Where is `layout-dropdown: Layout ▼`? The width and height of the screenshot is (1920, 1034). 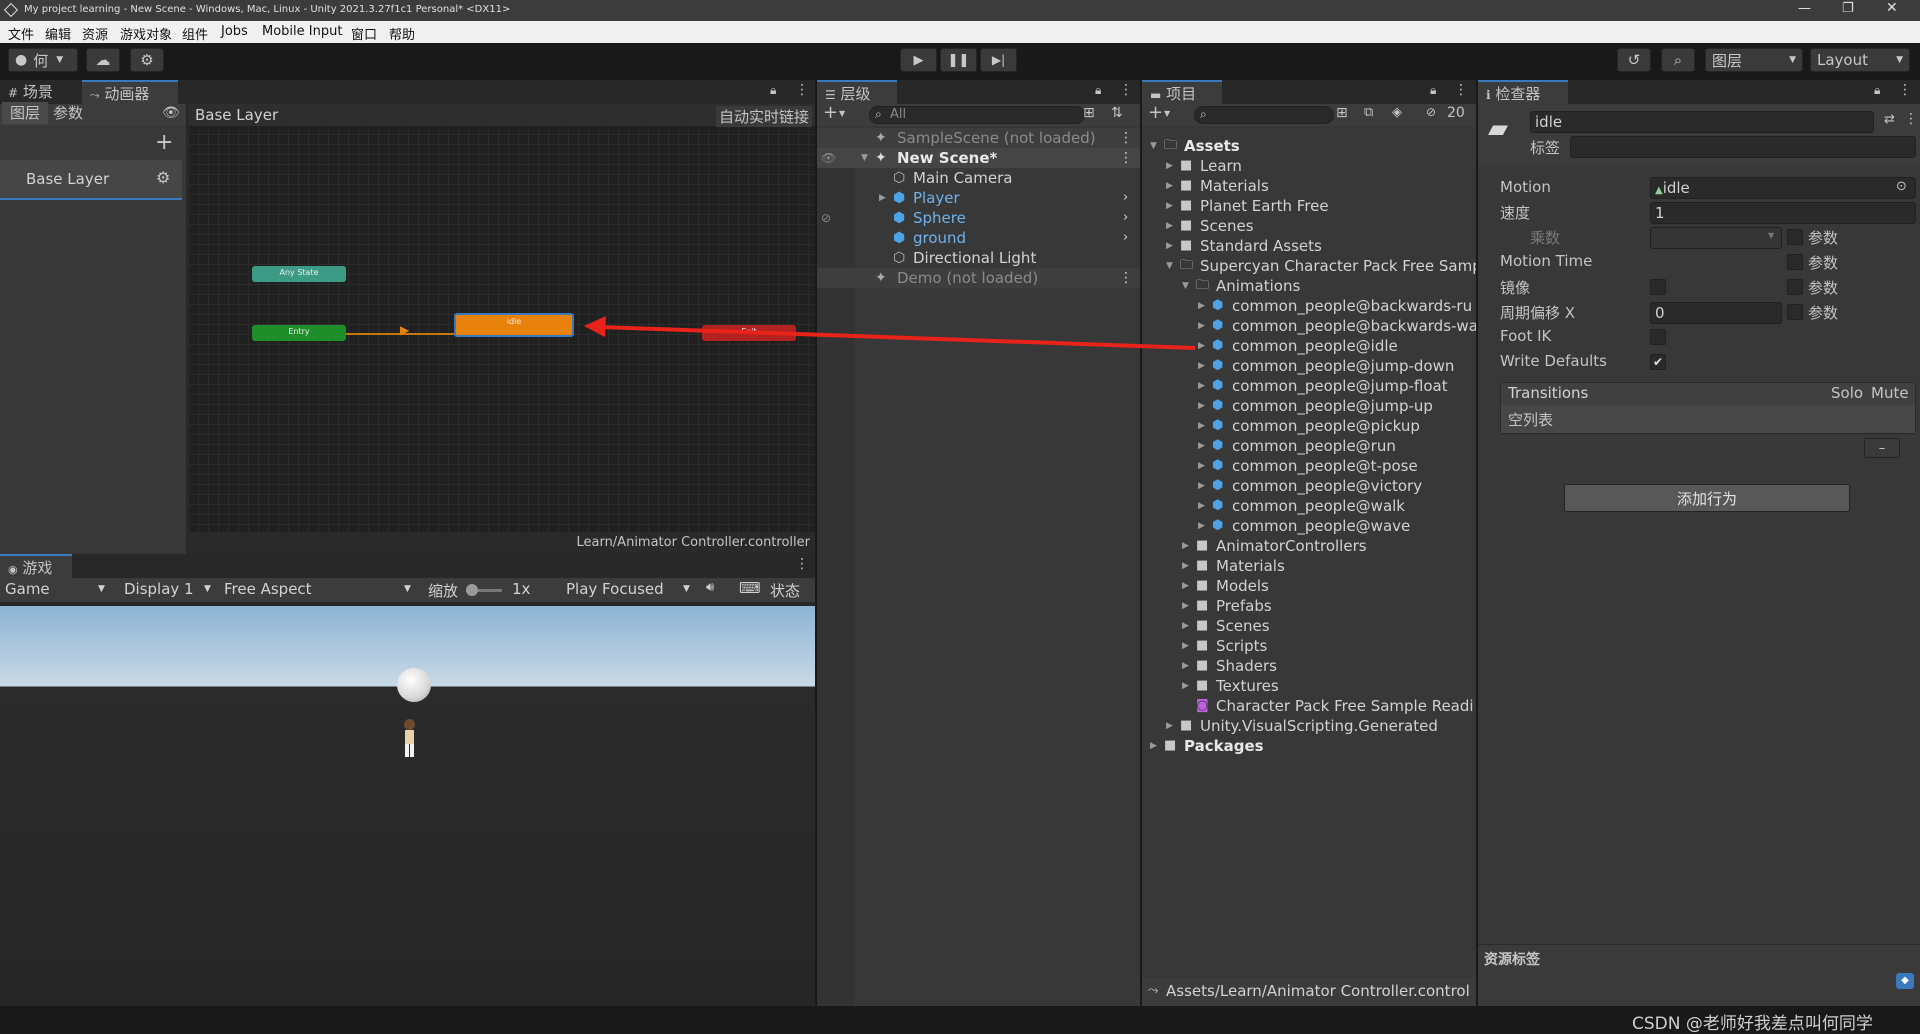
layout-dropdown: Layout ▼ is located at coordinates (1860, 60).